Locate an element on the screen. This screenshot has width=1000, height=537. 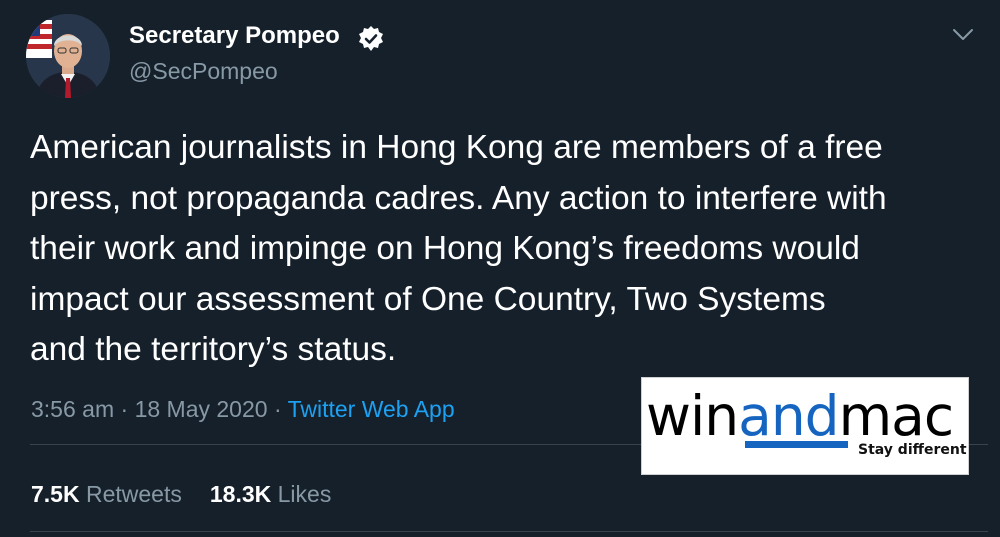
tweet-time: 3:56 am is located at coordinates (72, 409).